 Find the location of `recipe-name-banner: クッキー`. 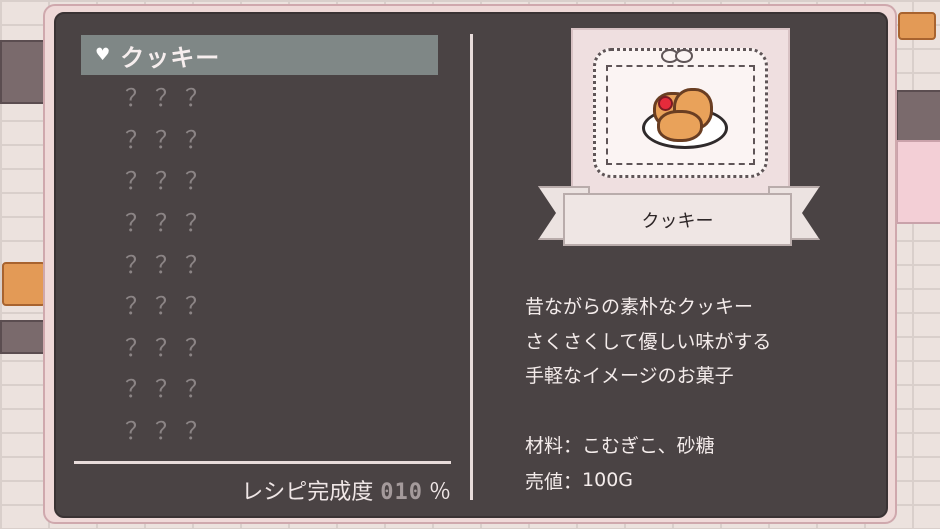

recipe-name-banner: クッキー is located at coordinates (677, 219).